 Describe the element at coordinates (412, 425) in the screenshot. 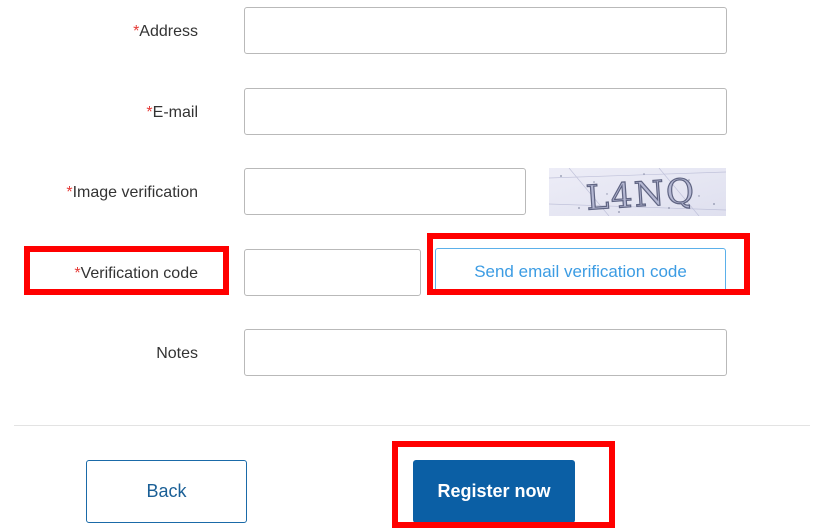

I see `form-divider` at that location.